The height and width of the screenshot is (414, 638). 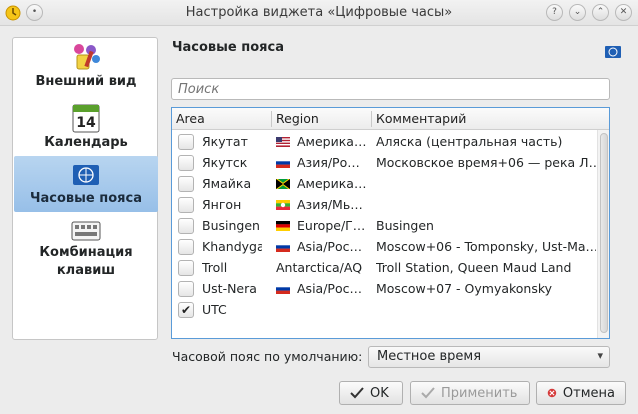 What do you see at coordinates (390, 89) in the screenshot?
I see `search-input` at bounding box center [390, 89].